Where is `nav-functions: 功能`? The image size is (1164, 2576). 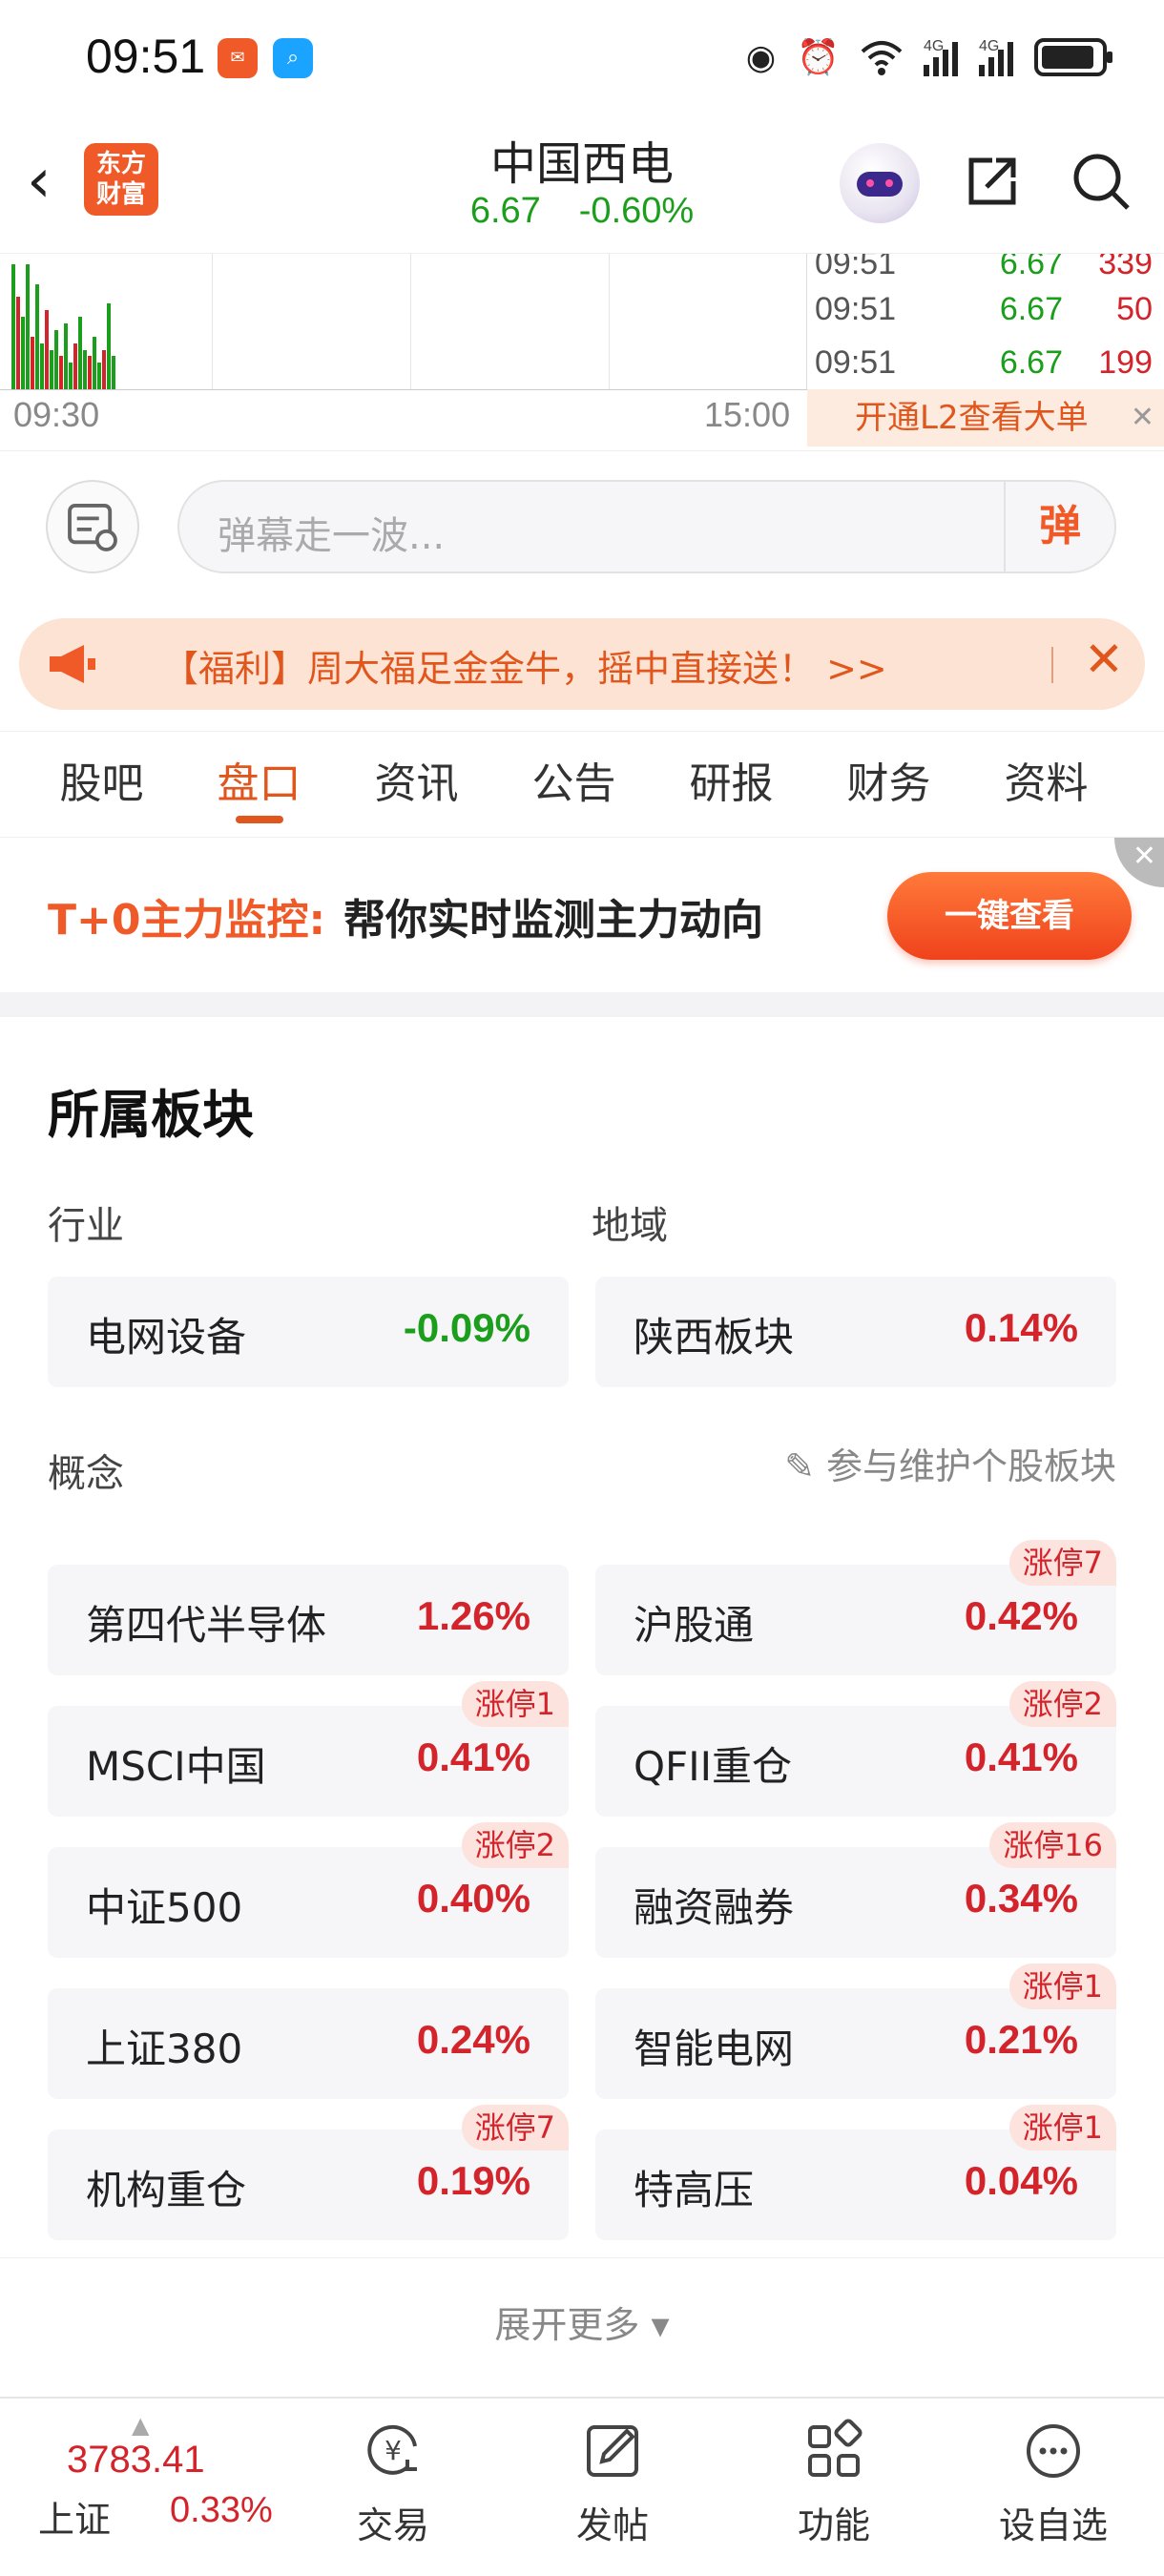
nav-functions: 功能 is located at coordinates (834, 2483).